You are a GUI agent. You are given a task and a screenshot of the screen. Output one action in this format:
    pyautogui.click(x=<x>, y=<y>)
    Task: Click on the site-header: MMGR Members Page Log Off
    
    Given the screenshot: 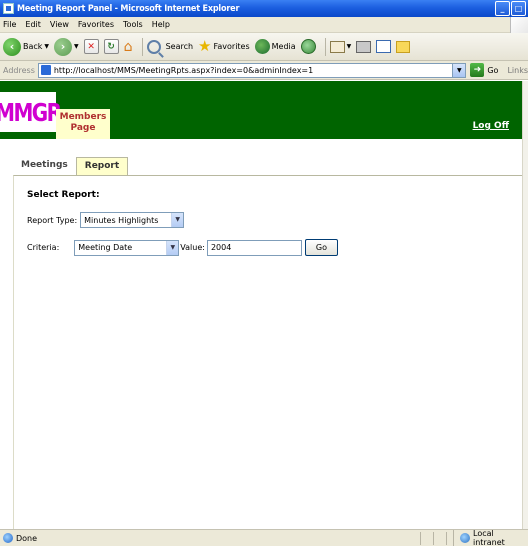 What is the action you would take?
    pyautogui.click(x=261, y=110)
    